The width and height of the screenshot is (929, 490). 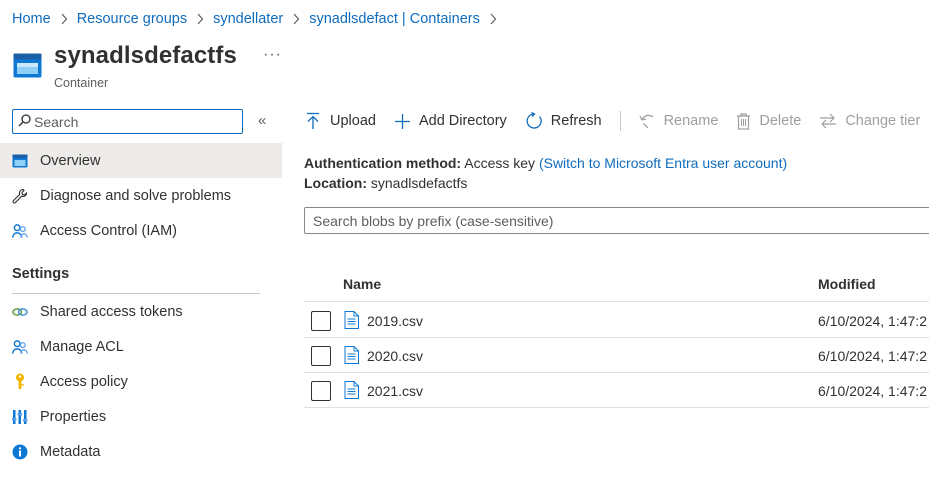 I want to click on delete-label: Delete, so click(x=780, y=121).